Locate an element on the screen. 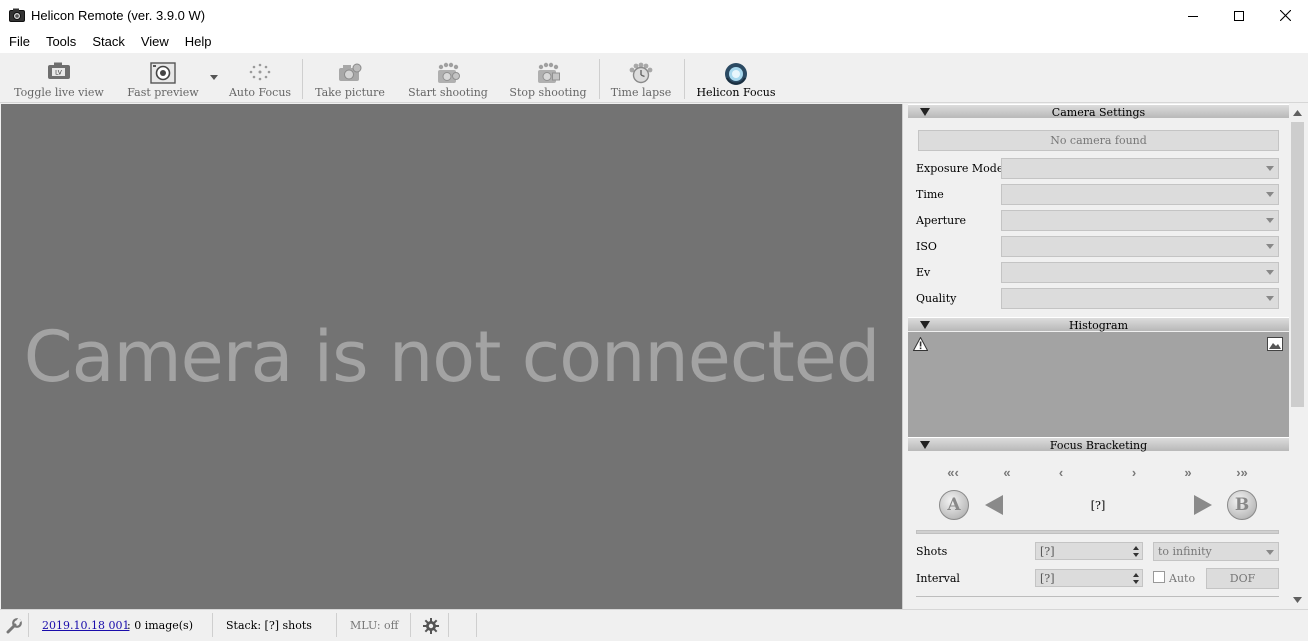  set-point-b-button: B is located at coordinates (1242, 505).